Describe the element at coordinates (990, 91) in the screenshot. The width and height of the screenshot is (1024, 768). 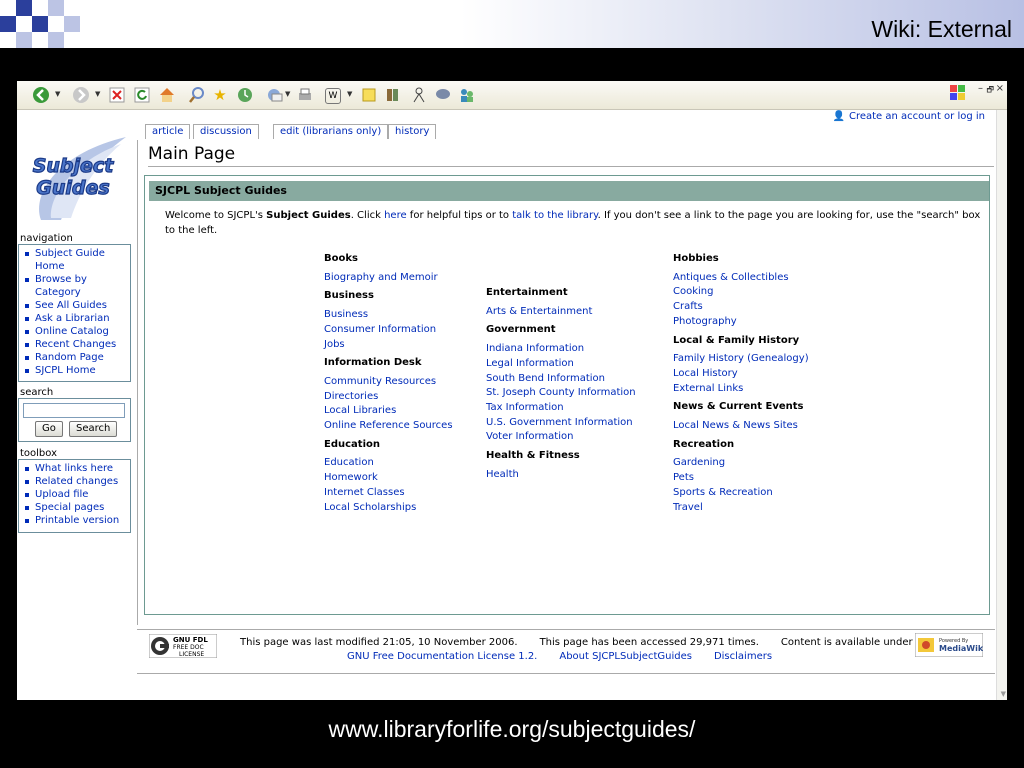
I see `restore-icon: 🗗` at that location.